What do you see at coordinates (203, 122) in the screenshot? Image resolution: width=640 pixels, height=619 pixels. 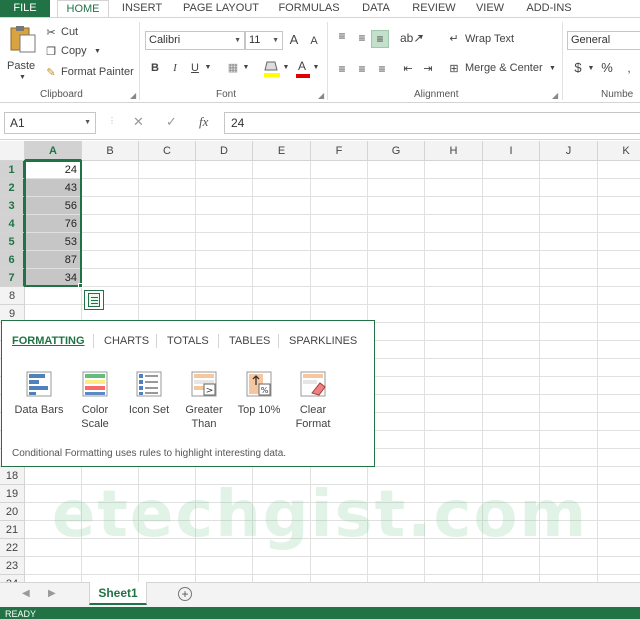 I see `insert-function-button: fx` at bounding box center [203, 122].